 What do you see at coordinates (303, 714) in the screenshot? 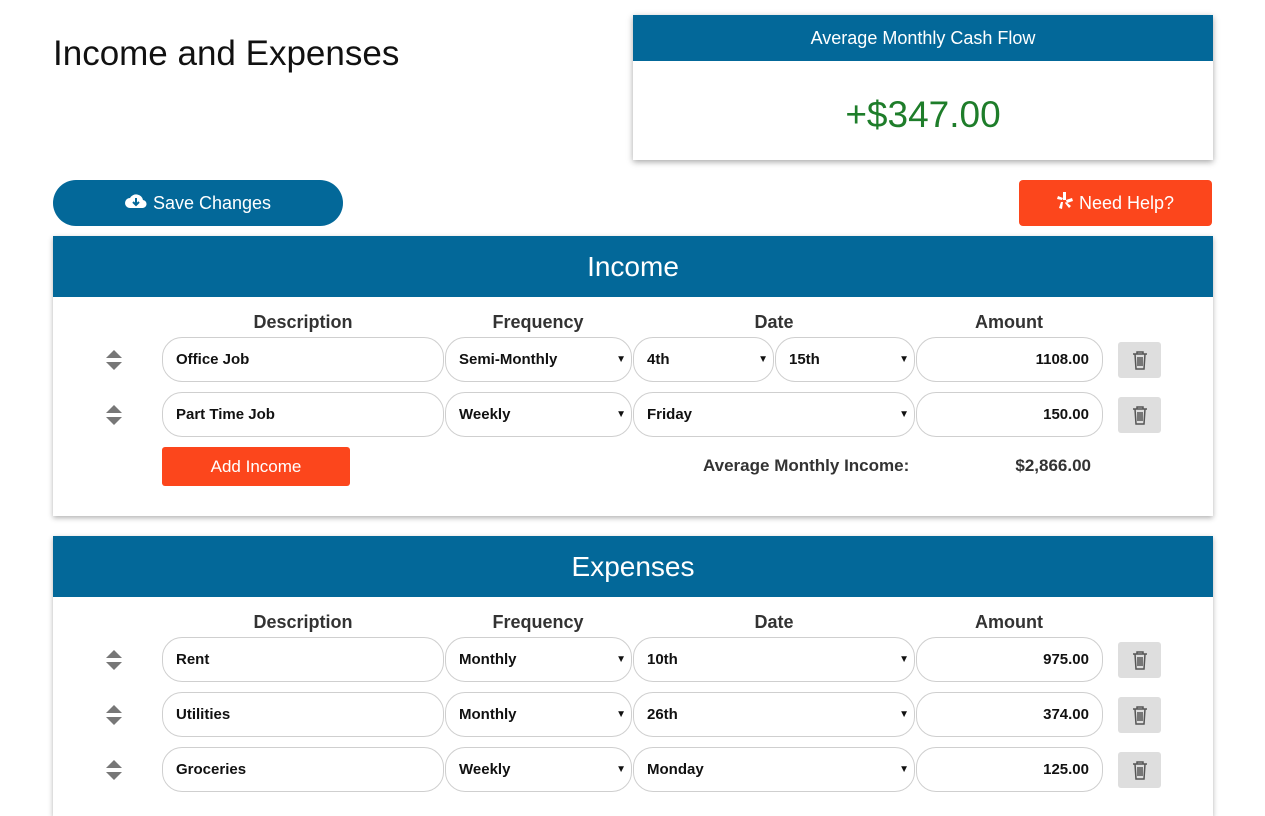
I see `description-input: Utilities` at bounding box center [303, 714].